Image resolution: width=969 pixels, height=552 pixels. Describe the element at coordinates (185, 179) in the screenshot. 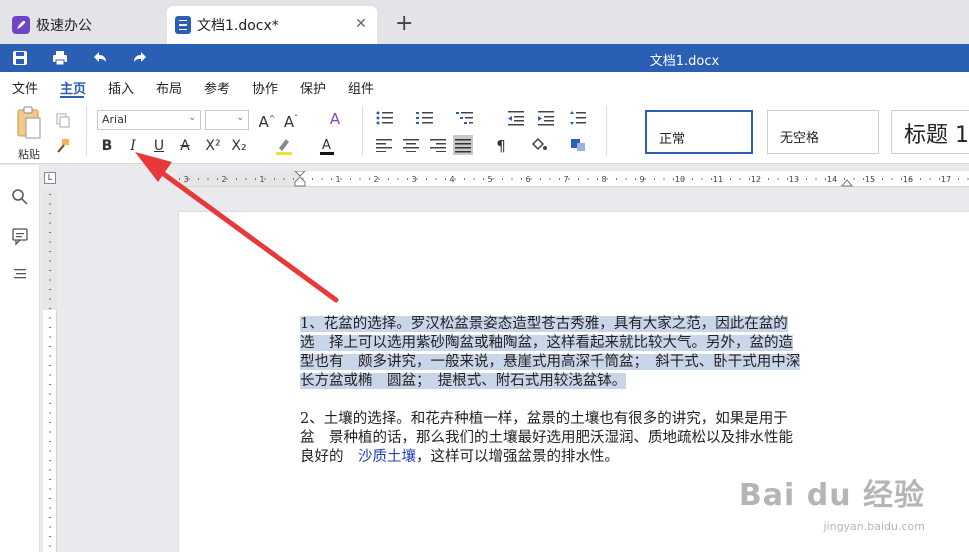

I see `ruler-label: 3` at that location.